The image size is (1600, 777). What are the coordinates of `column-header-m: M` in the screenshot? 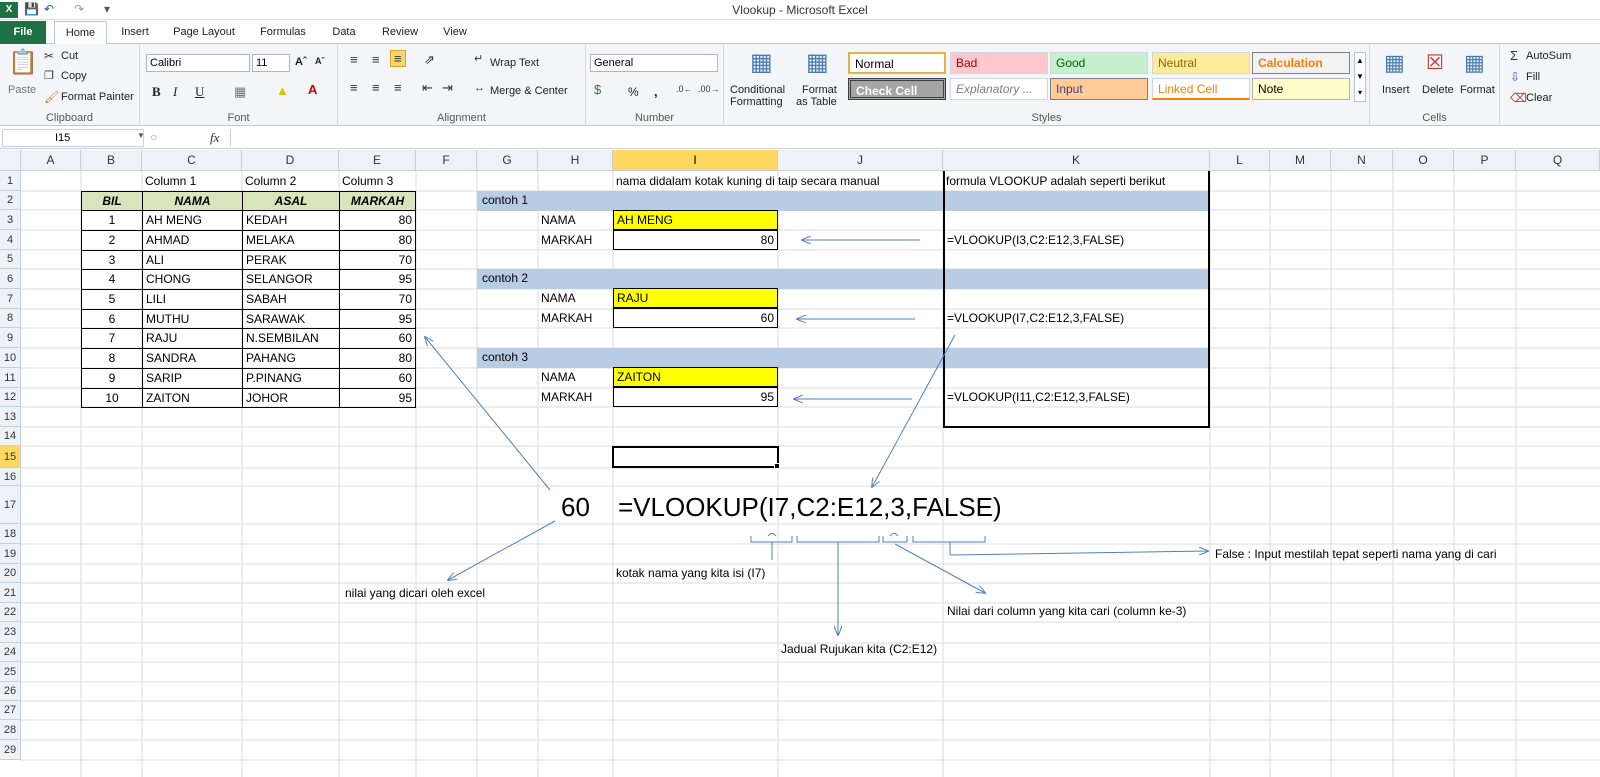 It's located at (1300, 160).